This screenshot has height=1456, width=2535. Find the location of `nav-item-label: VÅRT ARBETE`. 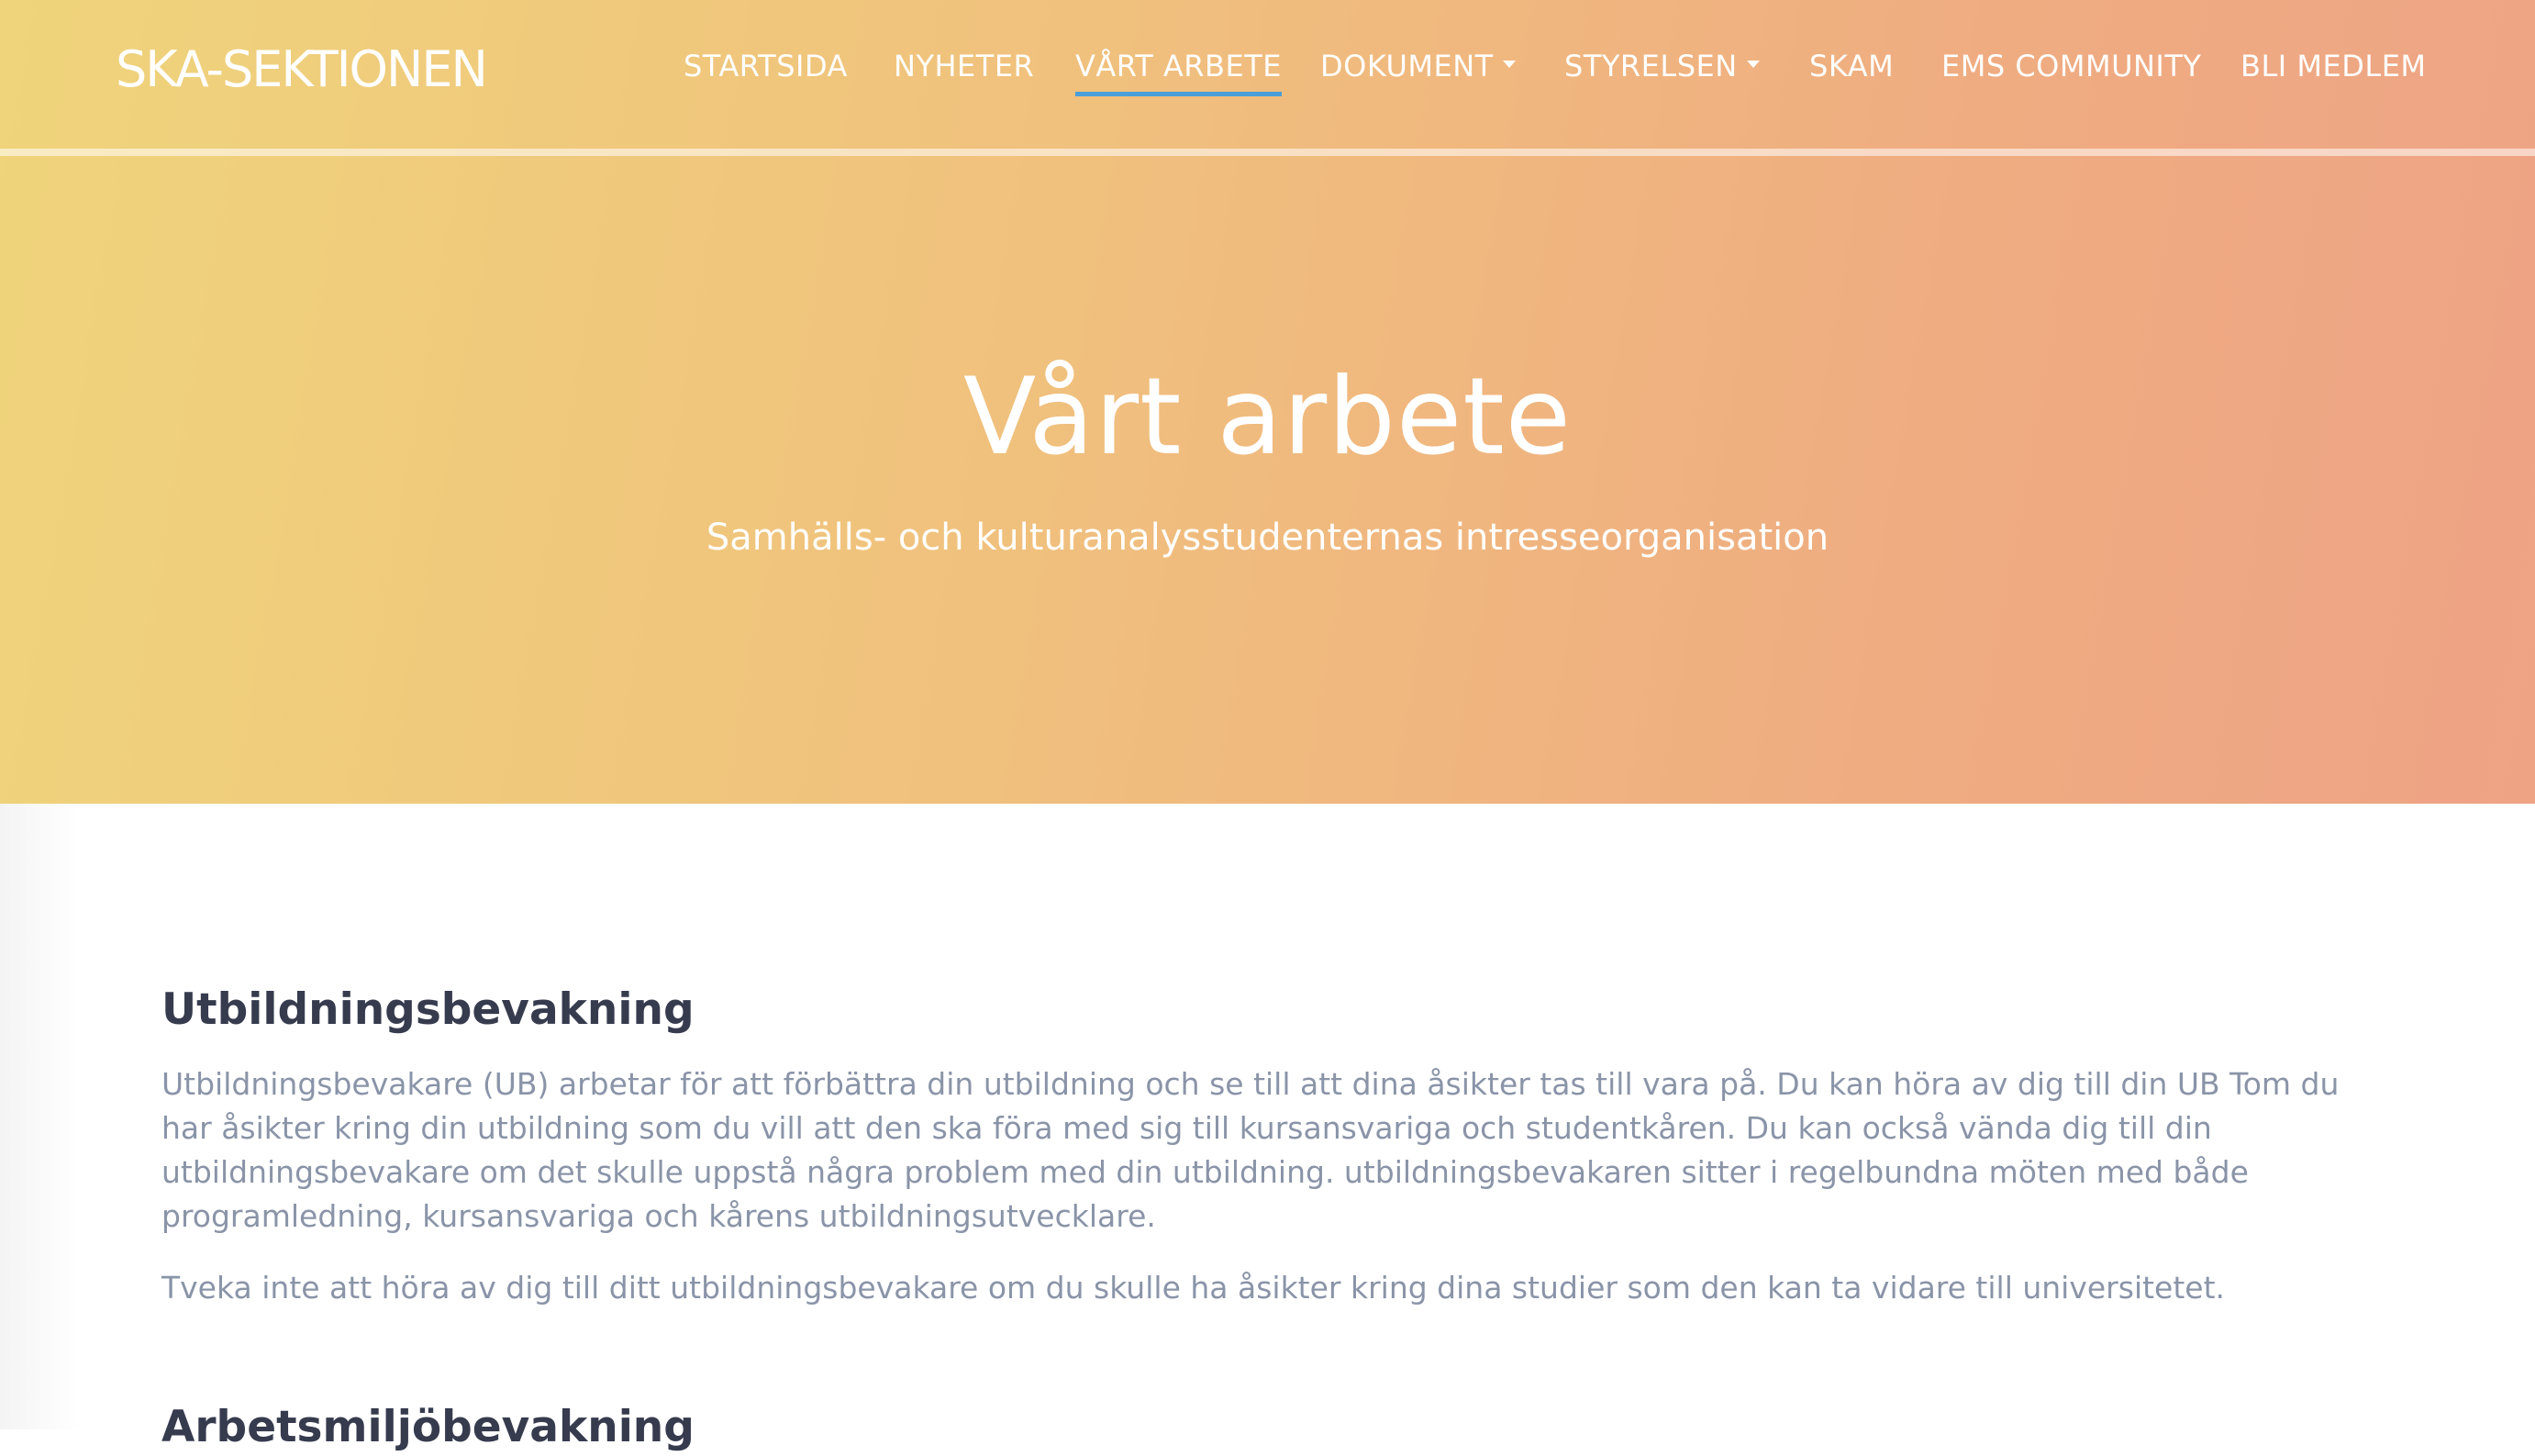

nav-item-label: VÅRT ARBETE is located at coordinates (1178, 66).